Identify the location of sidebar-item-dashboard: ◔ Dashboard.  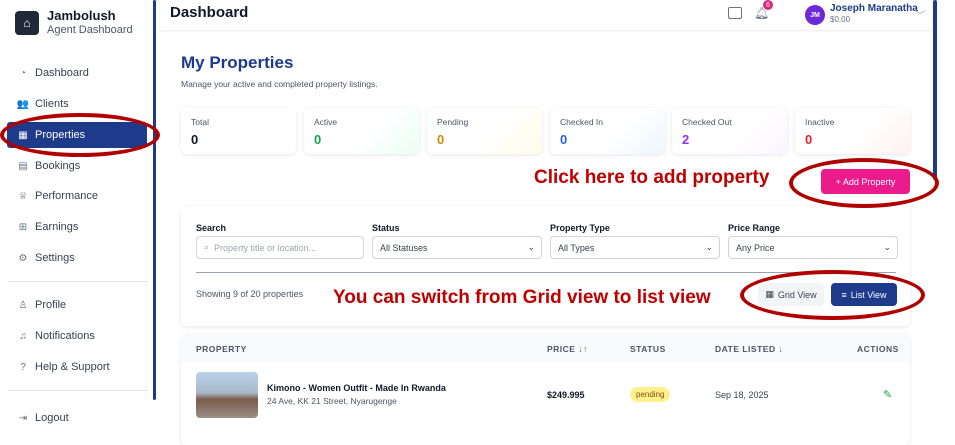
(75, 73).